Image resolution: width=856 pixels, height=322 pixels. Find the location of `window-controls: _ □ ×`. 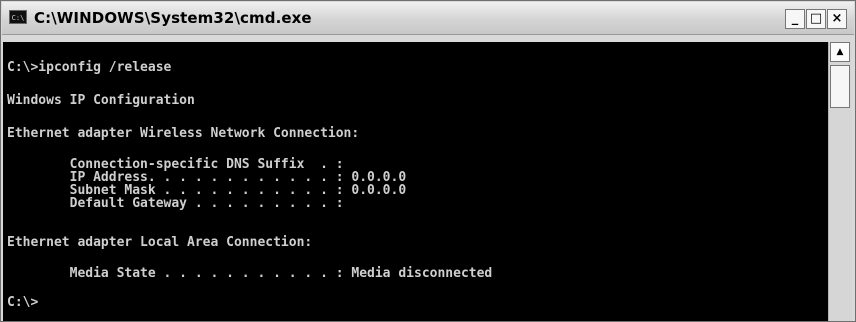

window-controls: _ □ × is located at coordinates (816, 19).